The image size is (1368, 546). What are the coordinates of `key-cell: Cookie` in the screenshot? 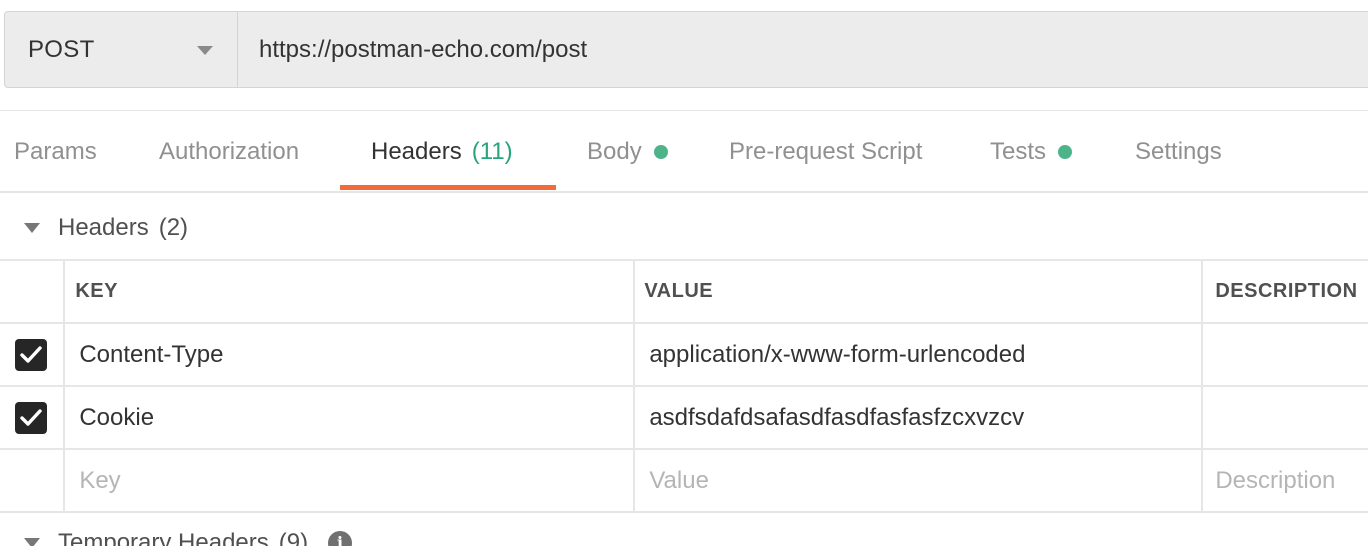 It's located at (350, 417).